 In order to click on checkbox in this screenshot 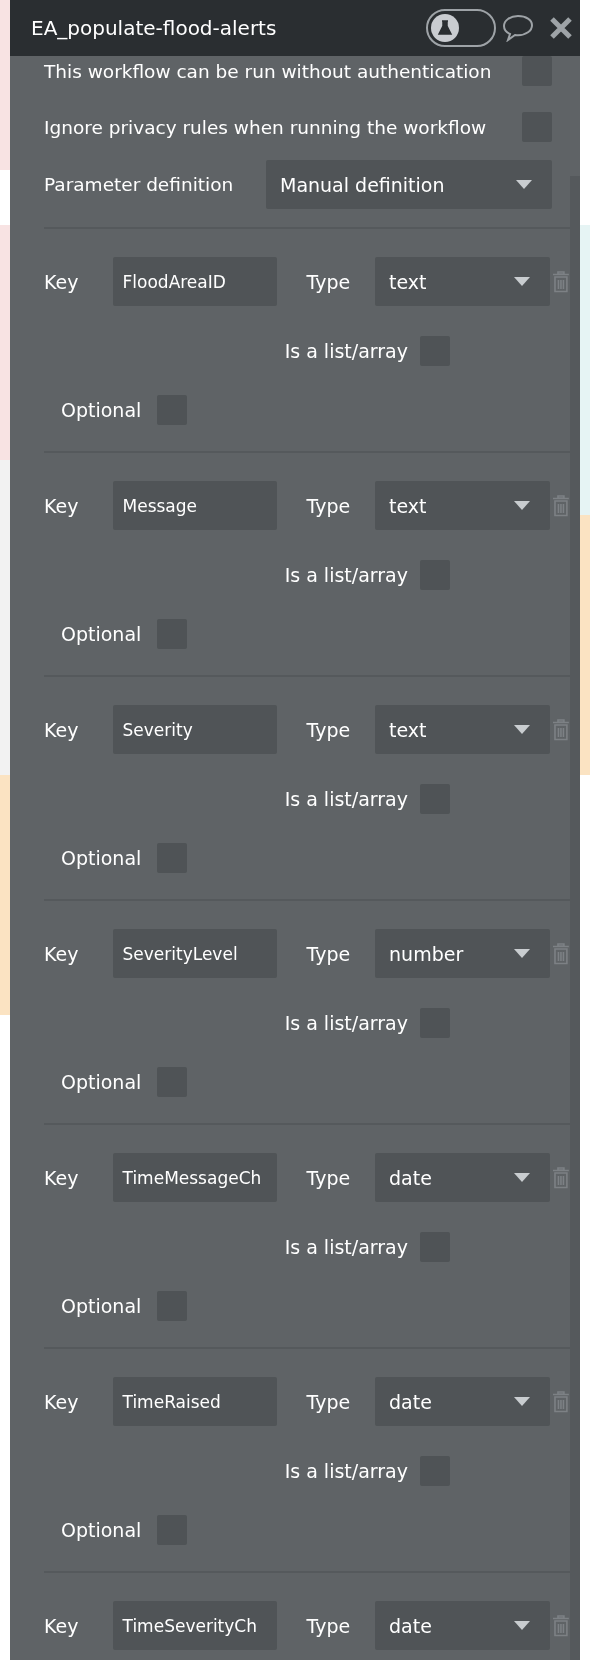, I will do `click(537, 71)`.